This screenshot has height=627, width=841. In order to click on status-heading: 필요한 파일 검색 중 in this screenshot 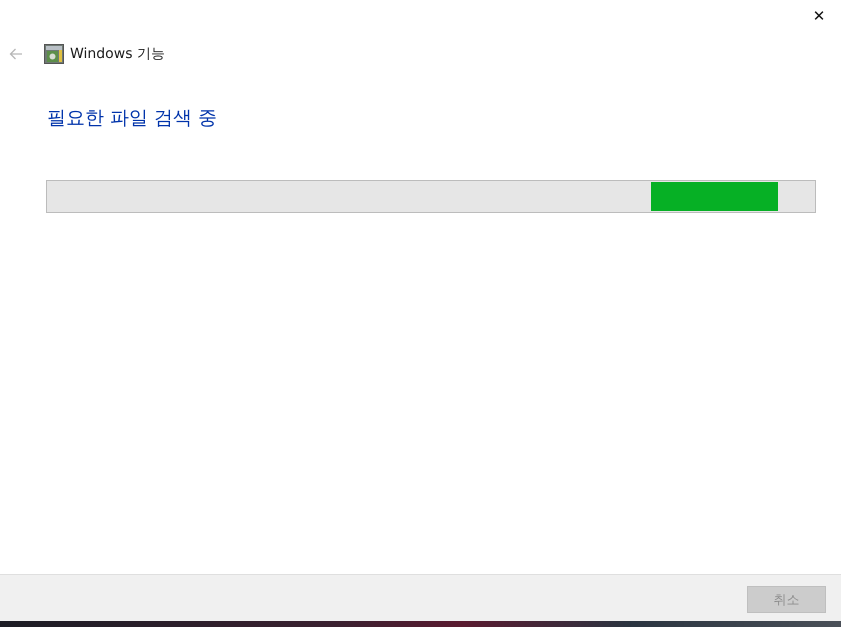, I will do `click(132, 118)`.